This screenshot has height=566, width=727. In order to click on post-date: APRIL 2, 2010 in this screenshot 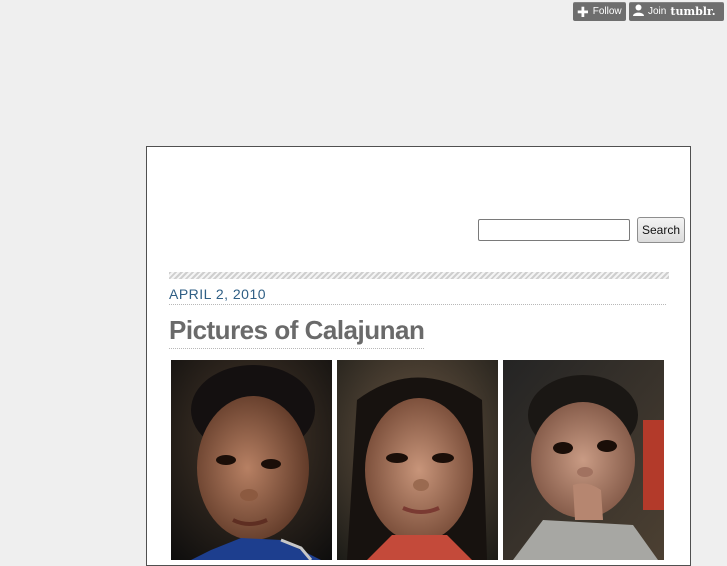, I will do `click(417, 295)`.